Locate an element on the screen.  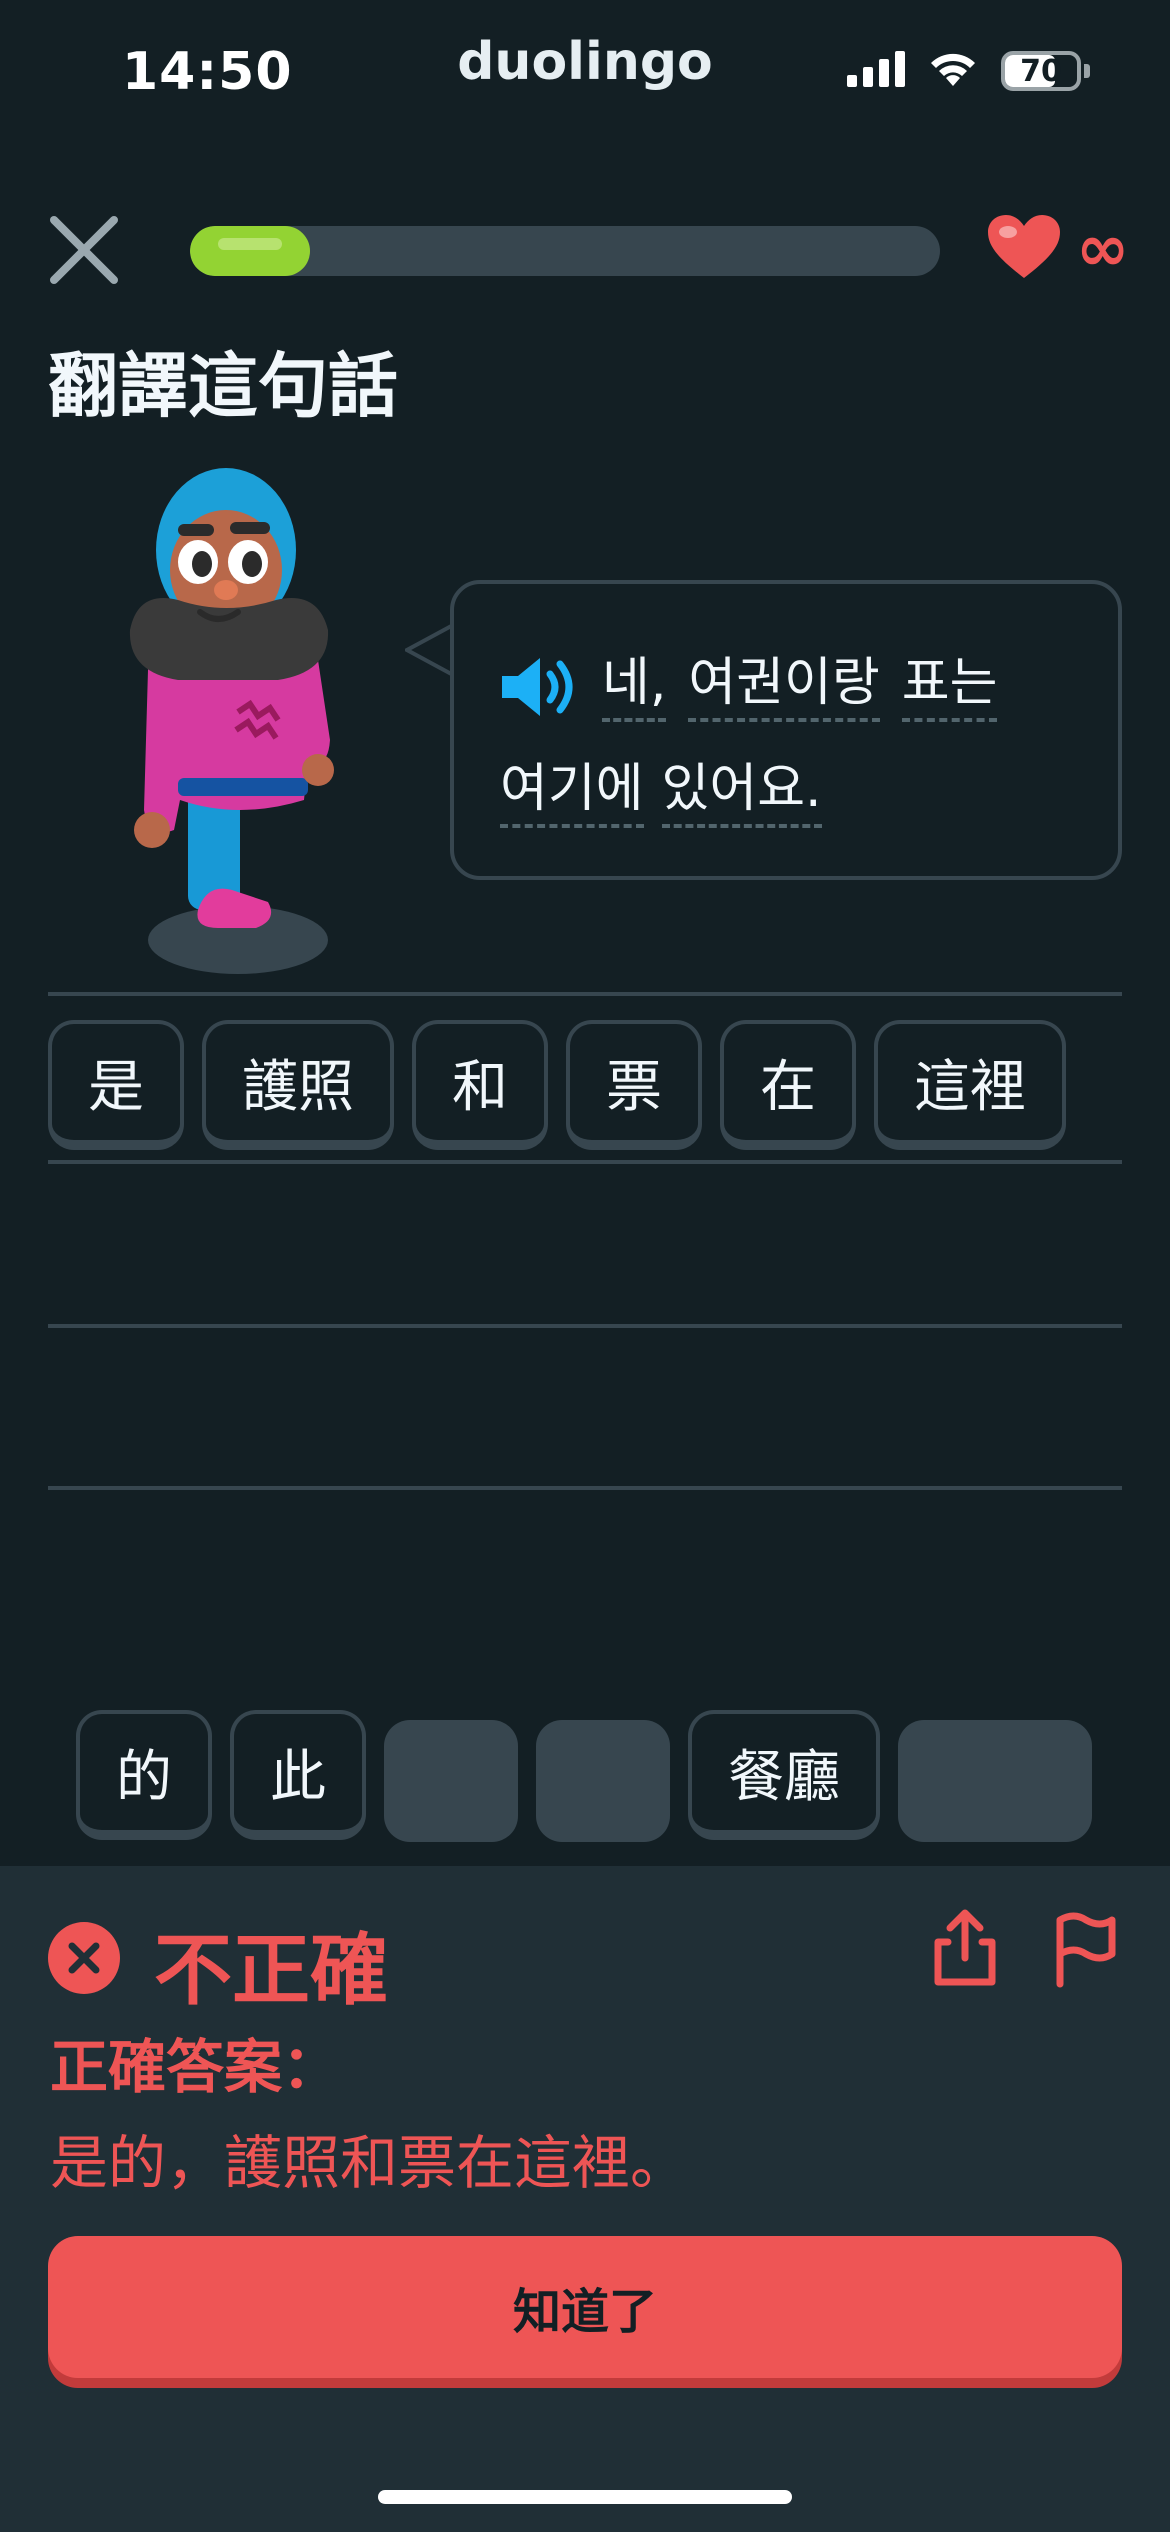
answer-tile: 票 is located at coordinates (634, 1085).